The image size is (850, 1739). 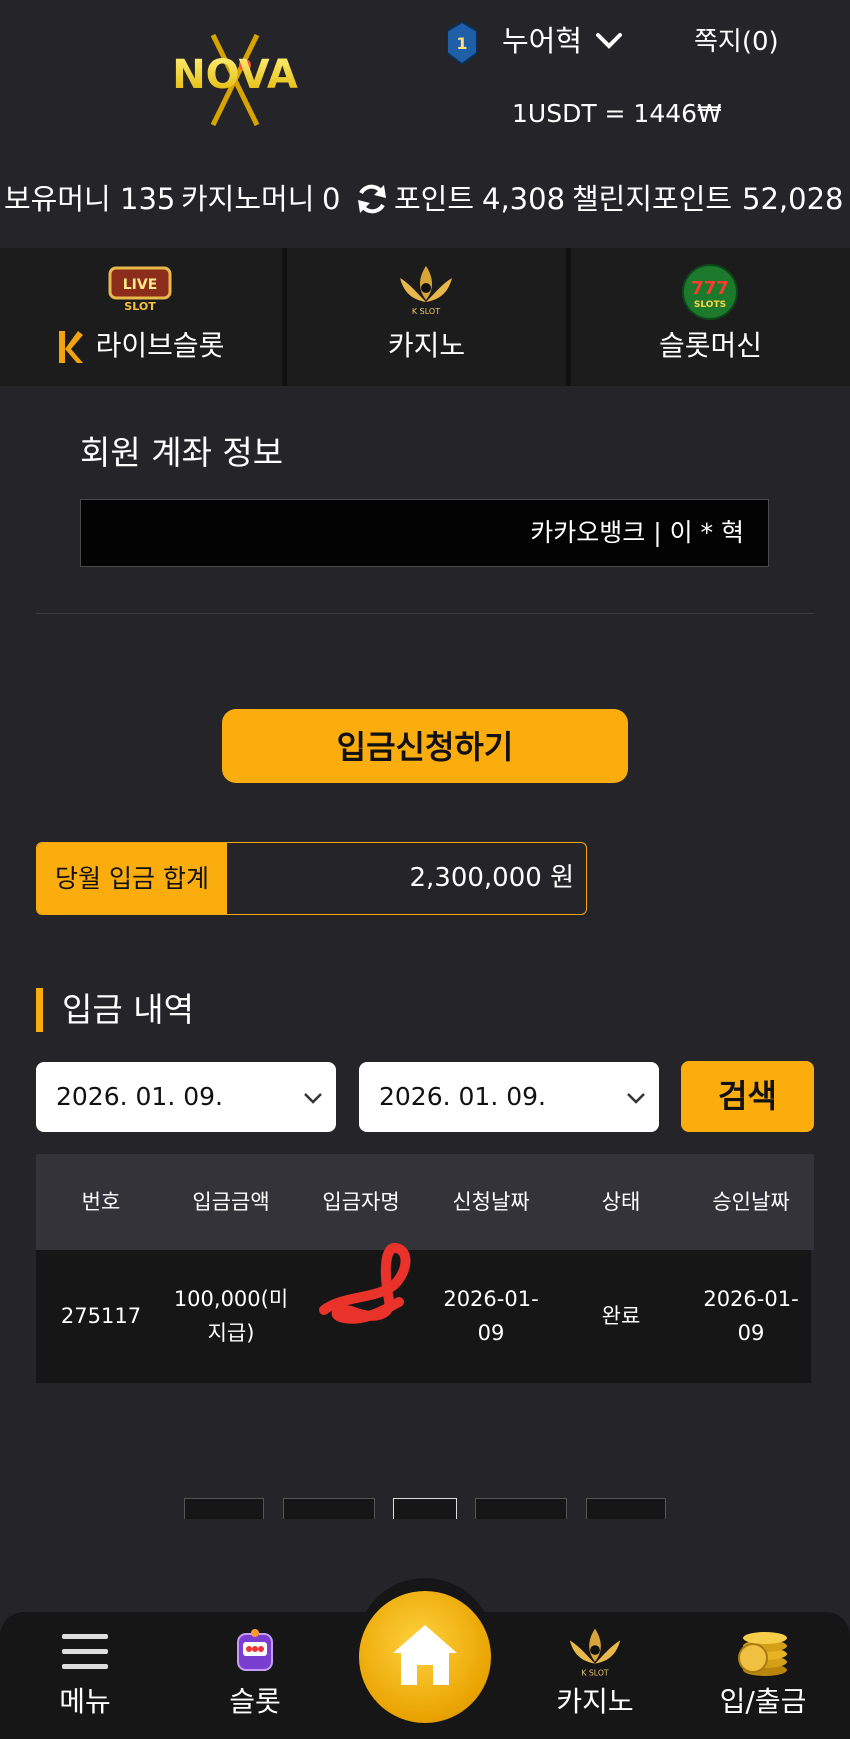 What do you see at coordinates (255, 1652) in the screenshot?
I see `slot-machine-icon` at bounding box center [255, 1652].